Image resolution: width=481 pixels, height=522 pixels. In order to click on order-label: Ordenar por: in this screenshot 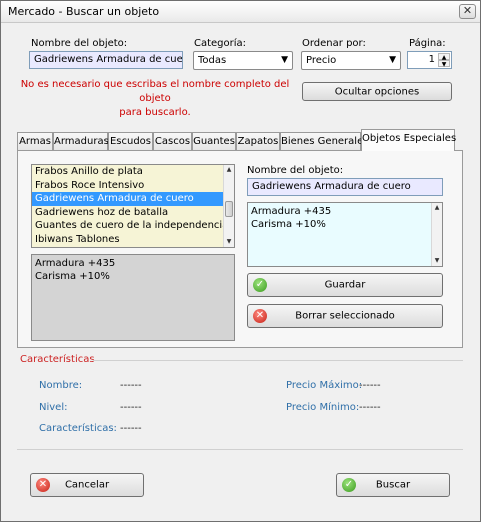, I will do `click(334, 43)`.